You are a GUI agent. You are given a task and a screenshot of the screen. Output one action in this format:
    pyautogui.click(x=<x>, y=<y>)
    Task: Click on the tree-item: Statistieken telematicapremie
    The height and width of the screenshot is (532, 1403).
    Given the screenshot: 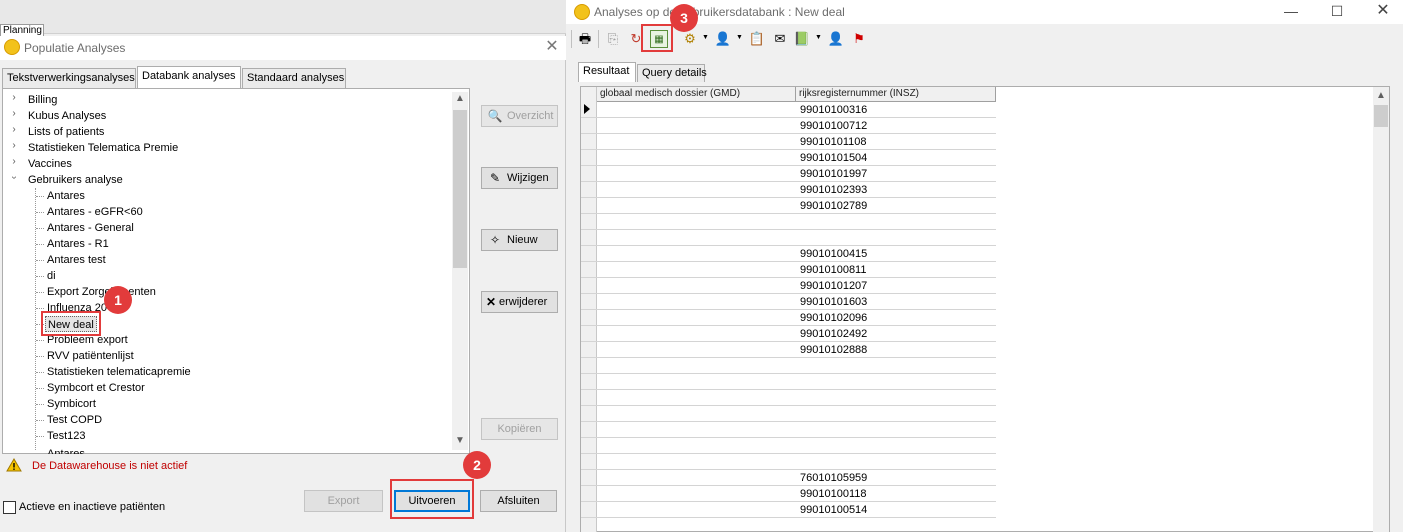 What is the action you would take?
    pyautogui.click(x=119, y=372)
    